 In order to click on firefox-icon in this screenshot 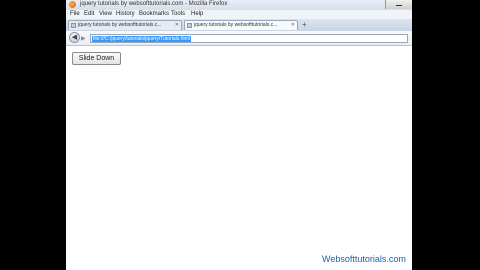, I will do `click(72, 4)`.